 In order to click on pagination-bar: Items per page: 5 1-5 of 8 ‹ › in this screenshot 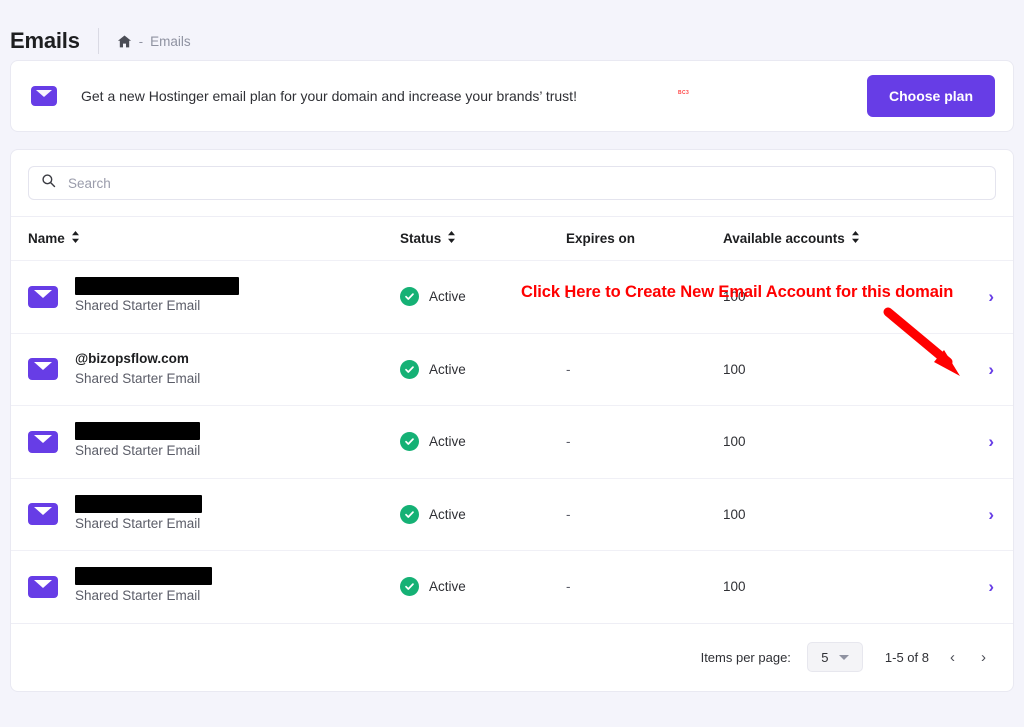, I will do `click(512, 656)`.